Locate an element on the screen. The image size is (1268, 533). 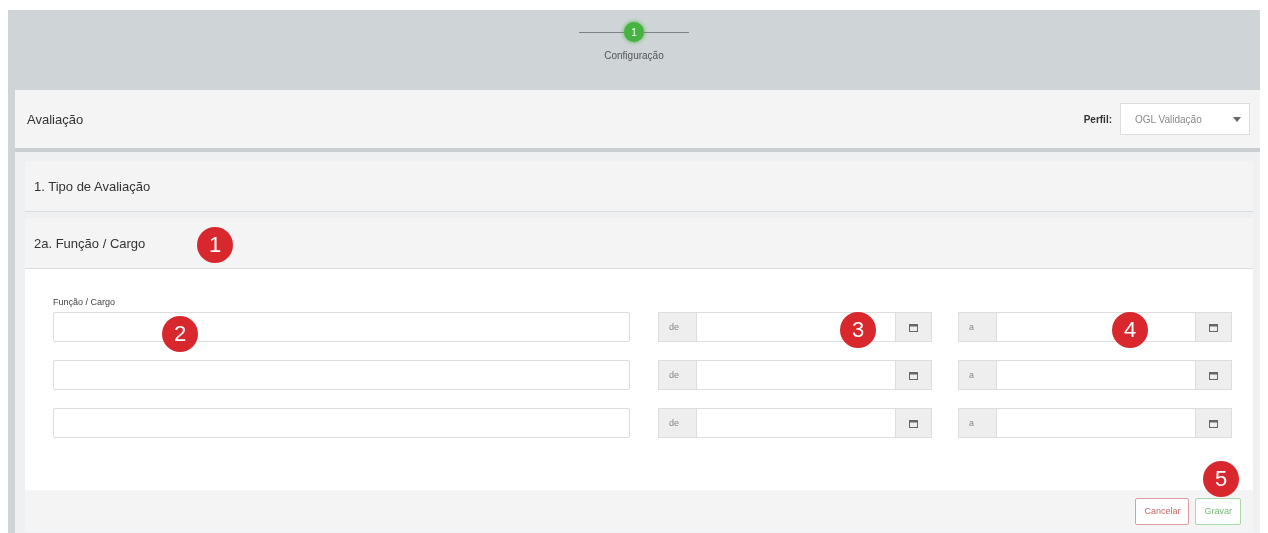
caret-icon is located at coordinates (1237, 119).